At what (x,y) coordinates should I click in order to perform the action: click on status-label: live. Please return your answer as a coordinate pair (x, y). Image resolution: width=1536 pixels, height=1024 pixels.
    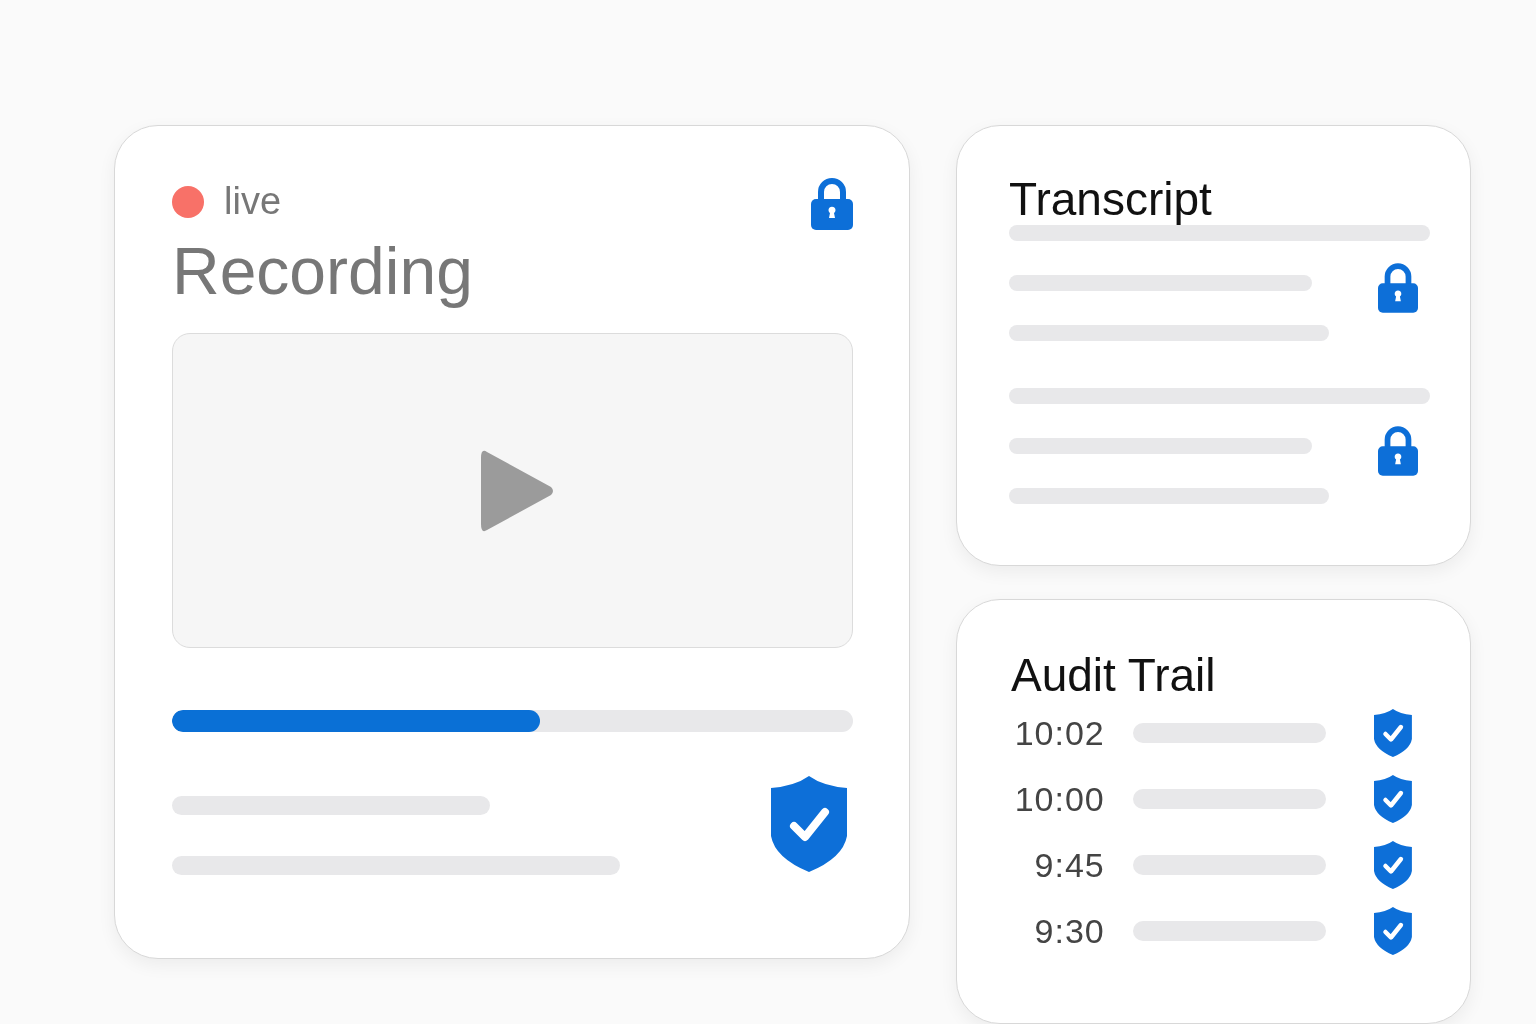
    Looking at the image, I should click on (253, 201).